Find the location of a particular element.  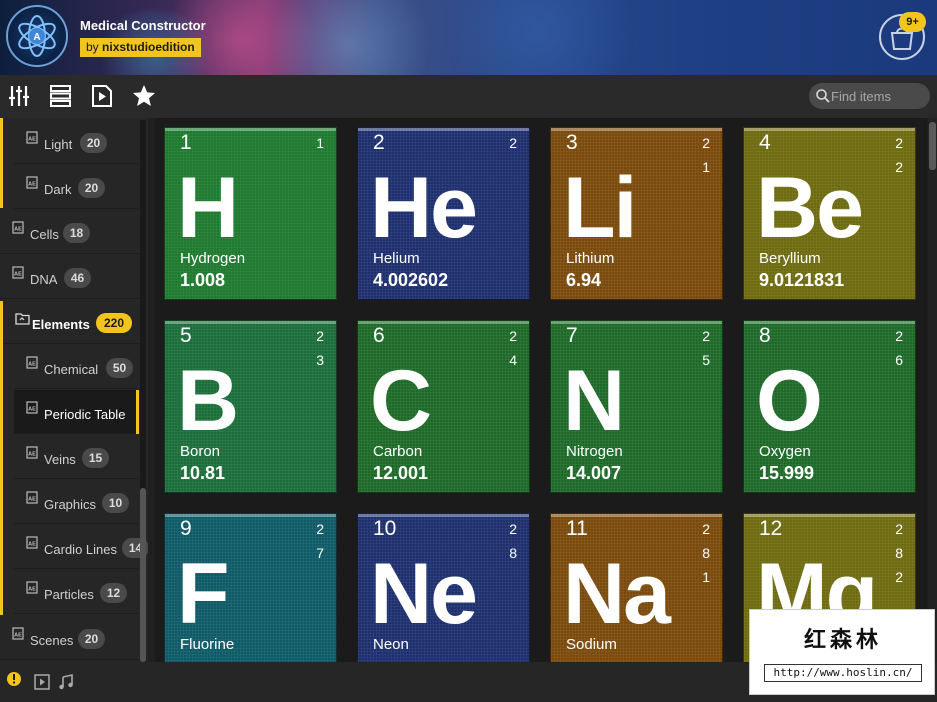

watermark-url: http://www.hoslin.cn/ is located at coordinates (843, 673).